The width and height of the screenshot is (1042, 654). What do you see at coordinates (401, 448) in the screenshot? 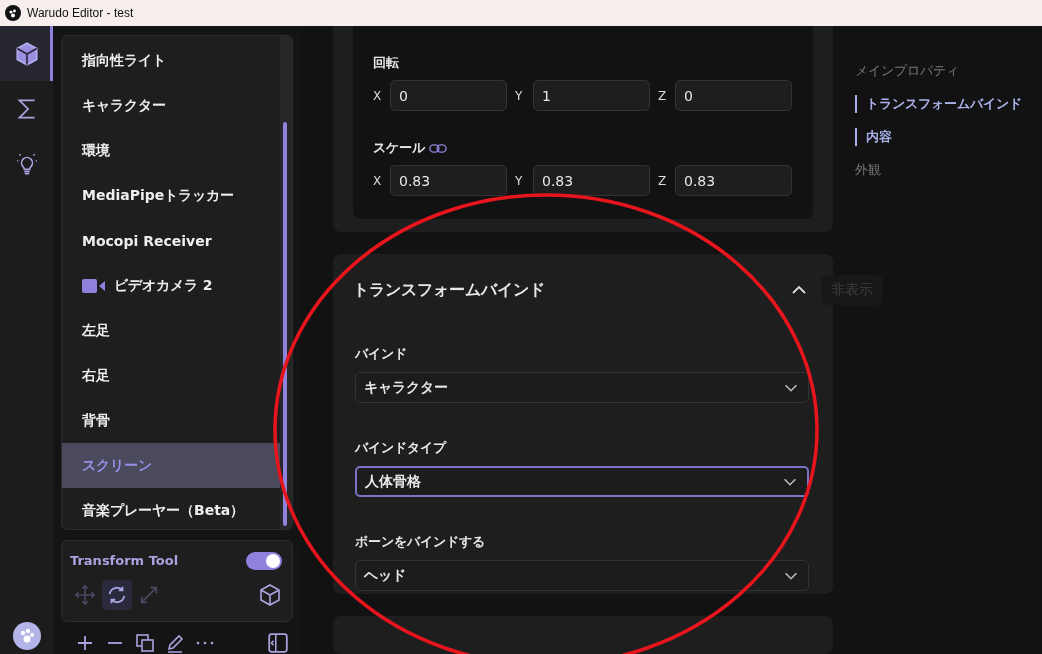
I see `field-label: バインドタイプ` at bounding box center [401, 448].